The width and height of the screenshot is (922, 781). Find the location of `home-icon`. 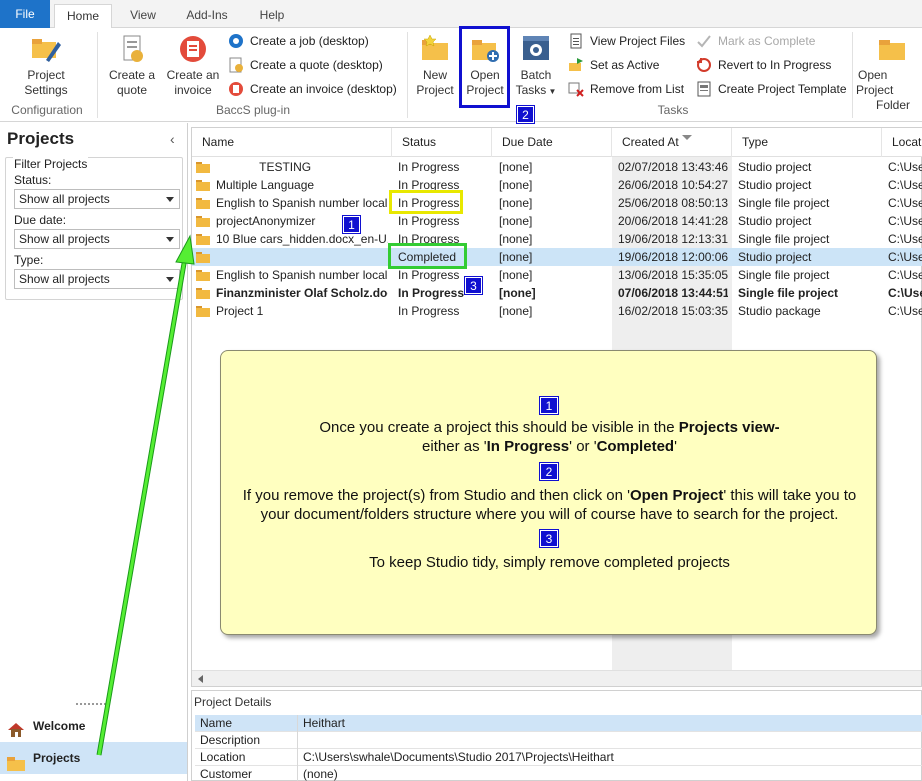

home-icon is located at coordinates (16, 727).